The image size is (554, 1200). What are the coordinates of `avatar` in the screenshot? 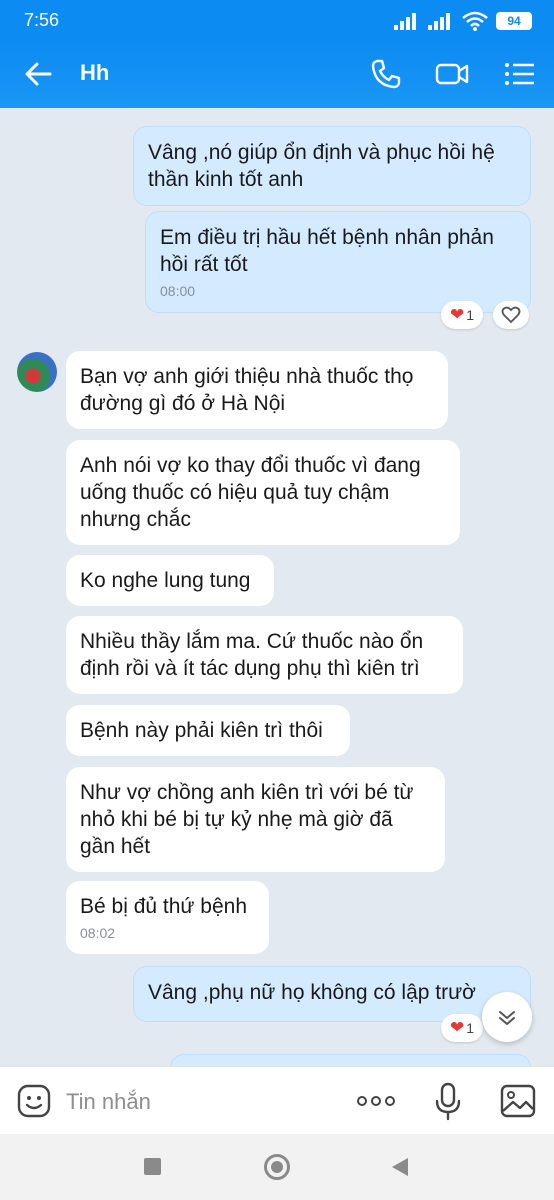 It's located at (37, 372).